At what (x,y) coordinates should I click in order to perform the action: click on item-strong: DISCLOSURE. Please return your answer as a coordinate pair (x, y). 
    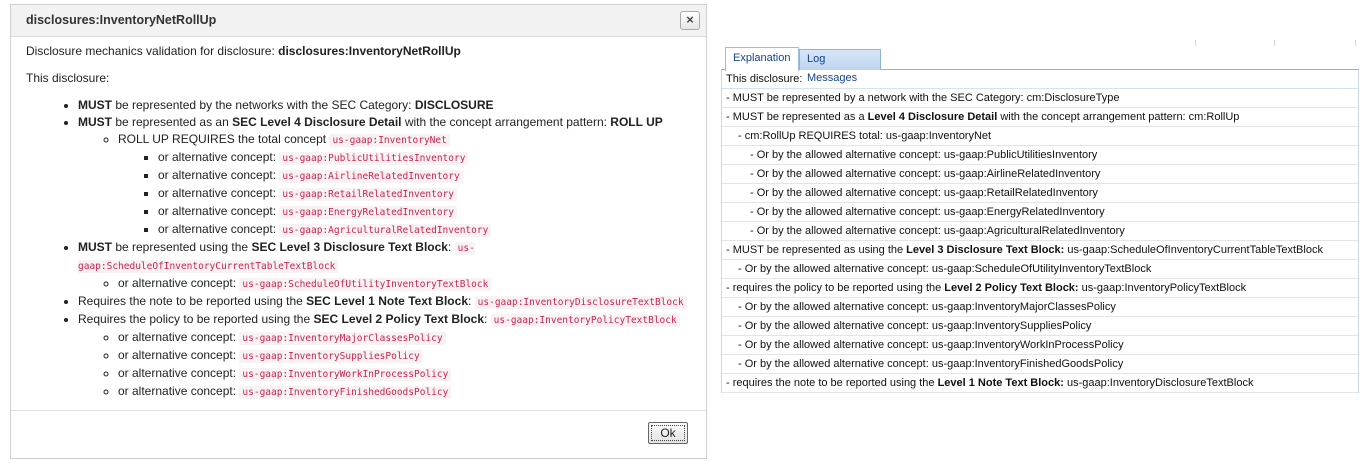
    Looking at the image, I should click on (454, 105).